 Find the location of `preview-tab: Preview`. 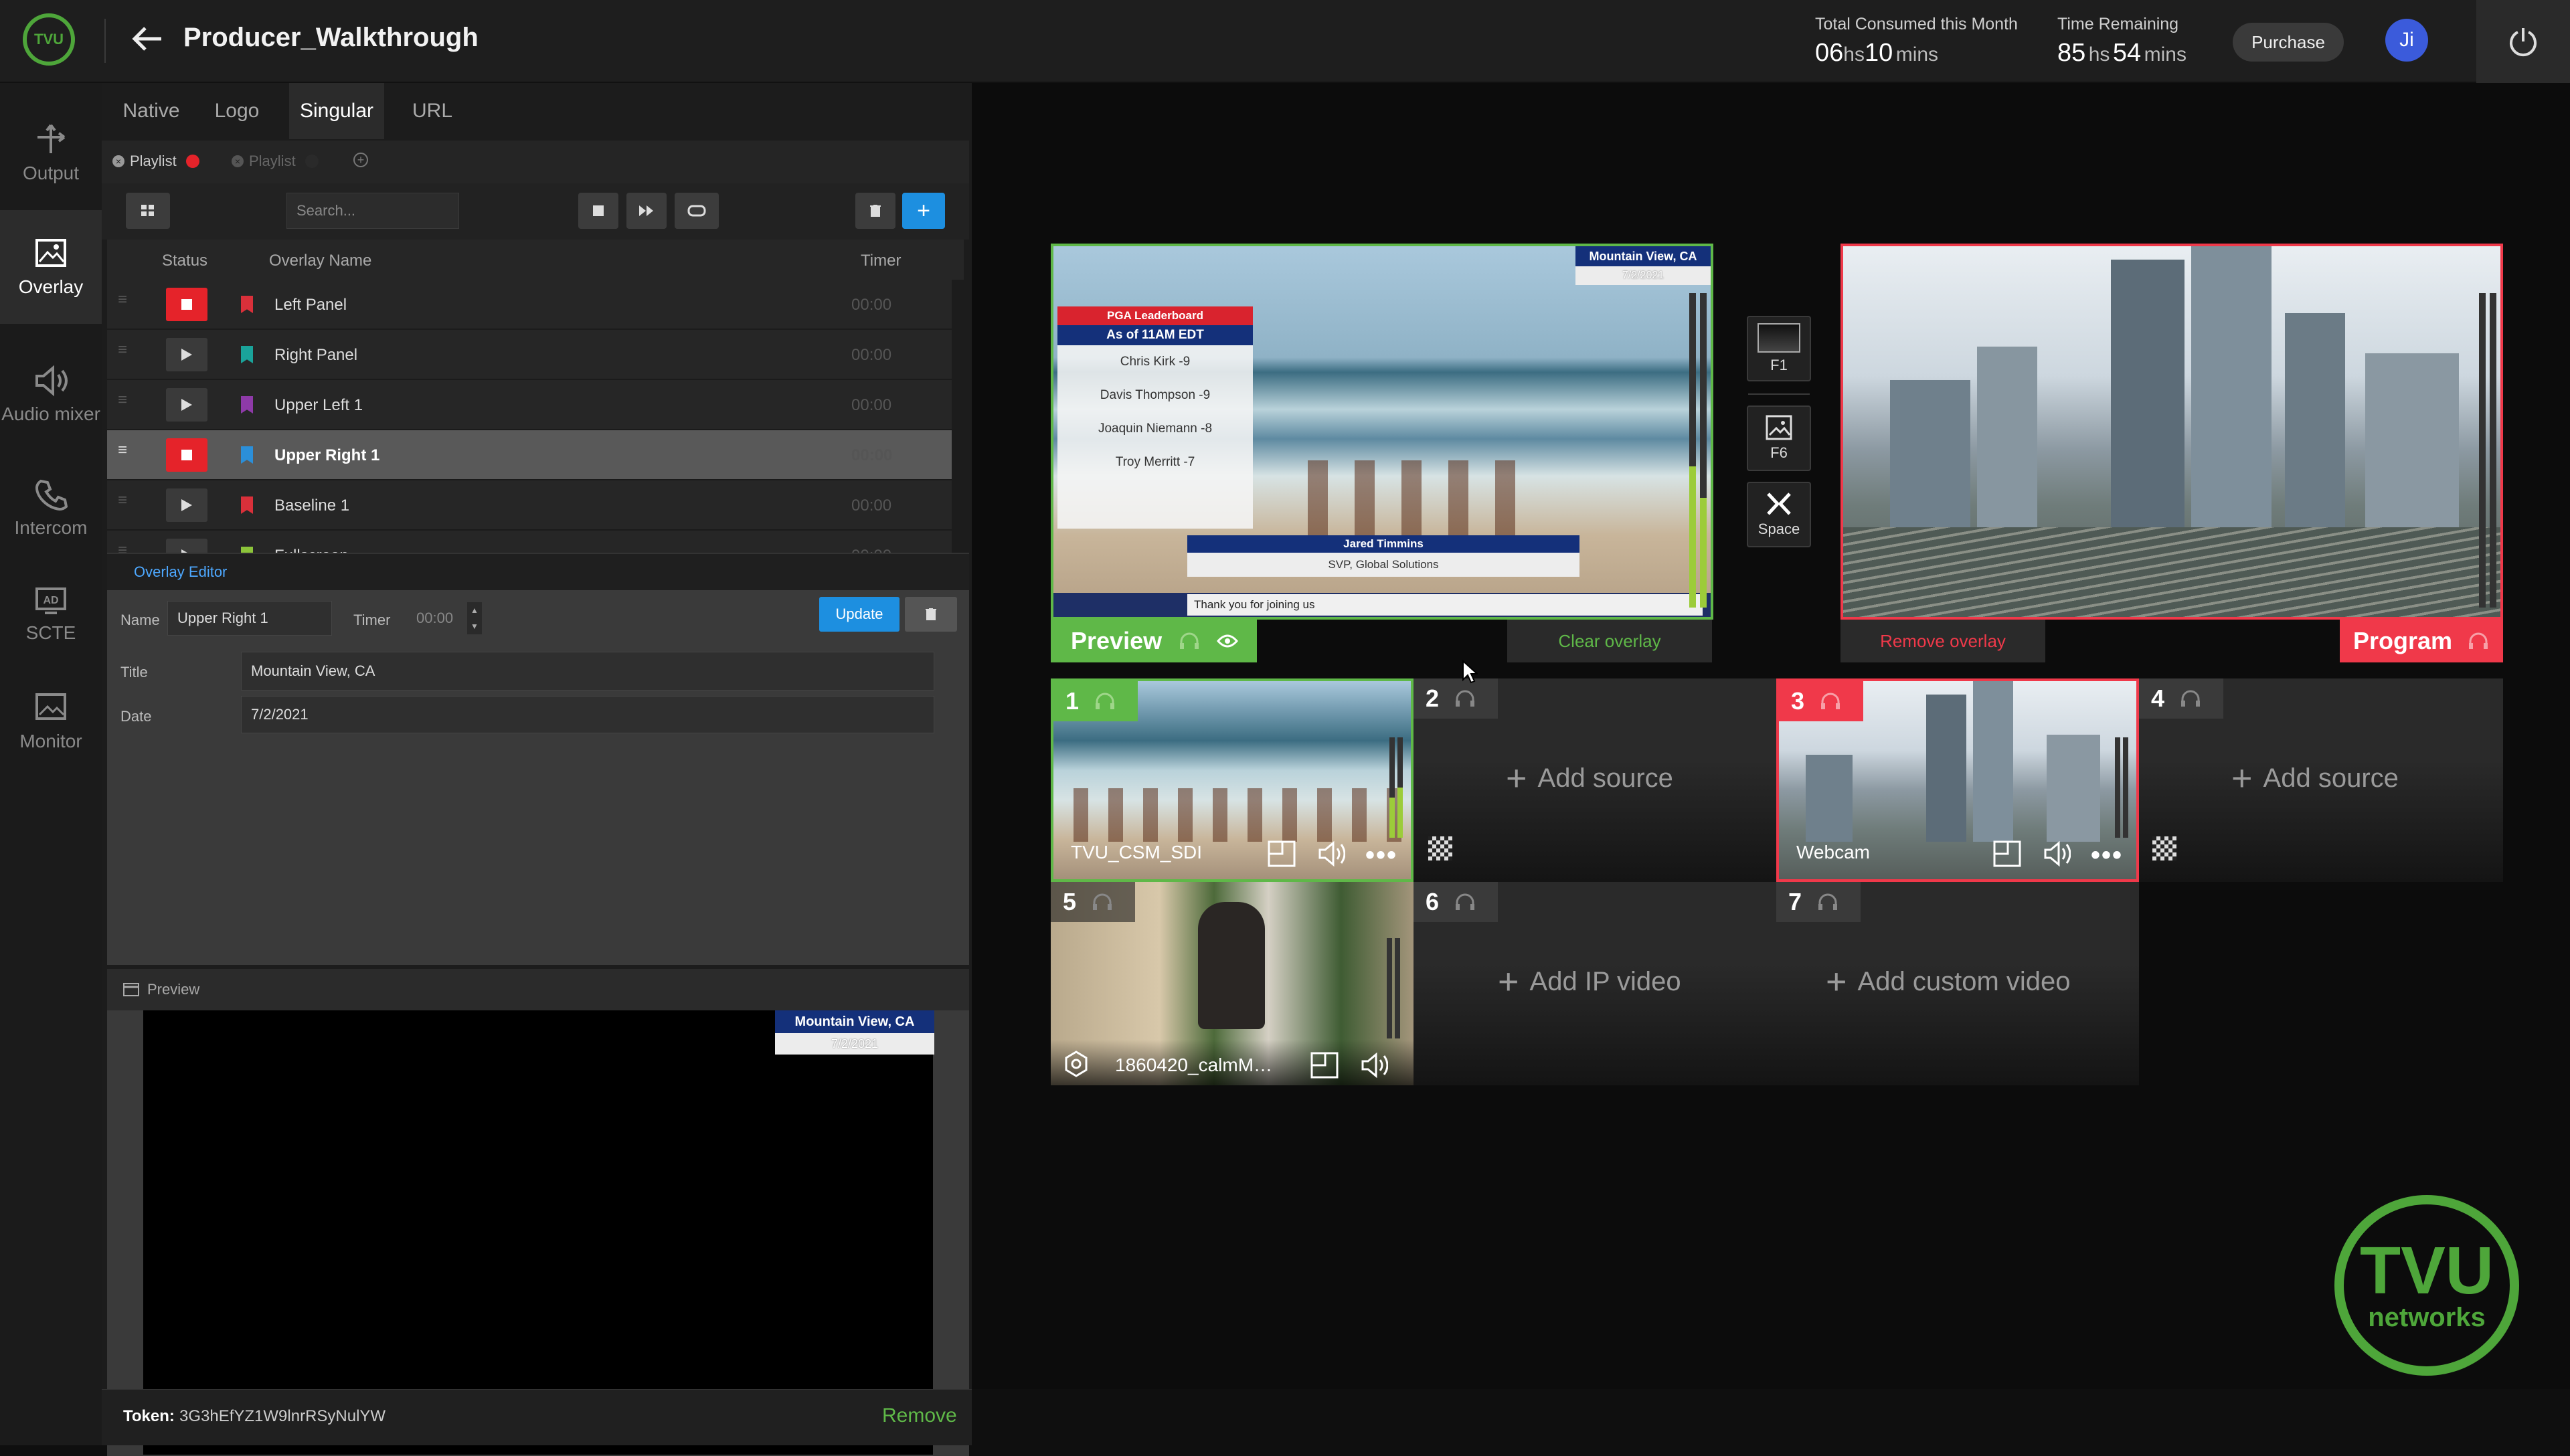

preview-tab: Preview is located at coordinates (161, 989).